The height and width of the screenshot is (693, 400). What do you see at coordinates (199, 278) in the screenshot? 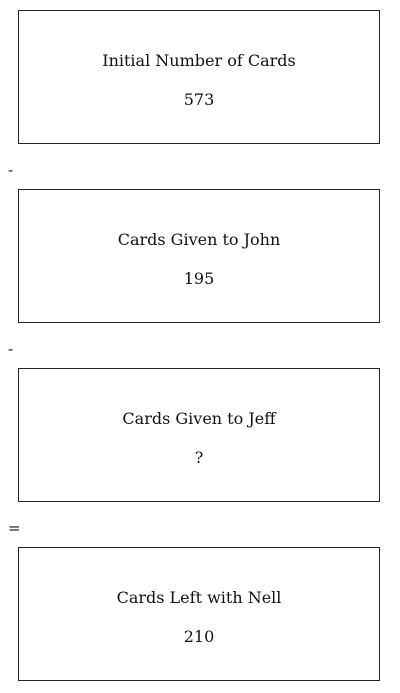
I see `john-cards-value: 195` at bounding box center [199, 278].